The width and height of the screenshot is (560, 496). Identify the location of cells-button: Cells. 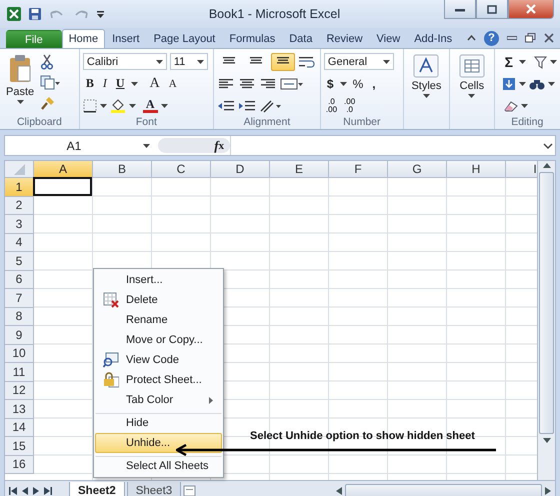
(472, 90).